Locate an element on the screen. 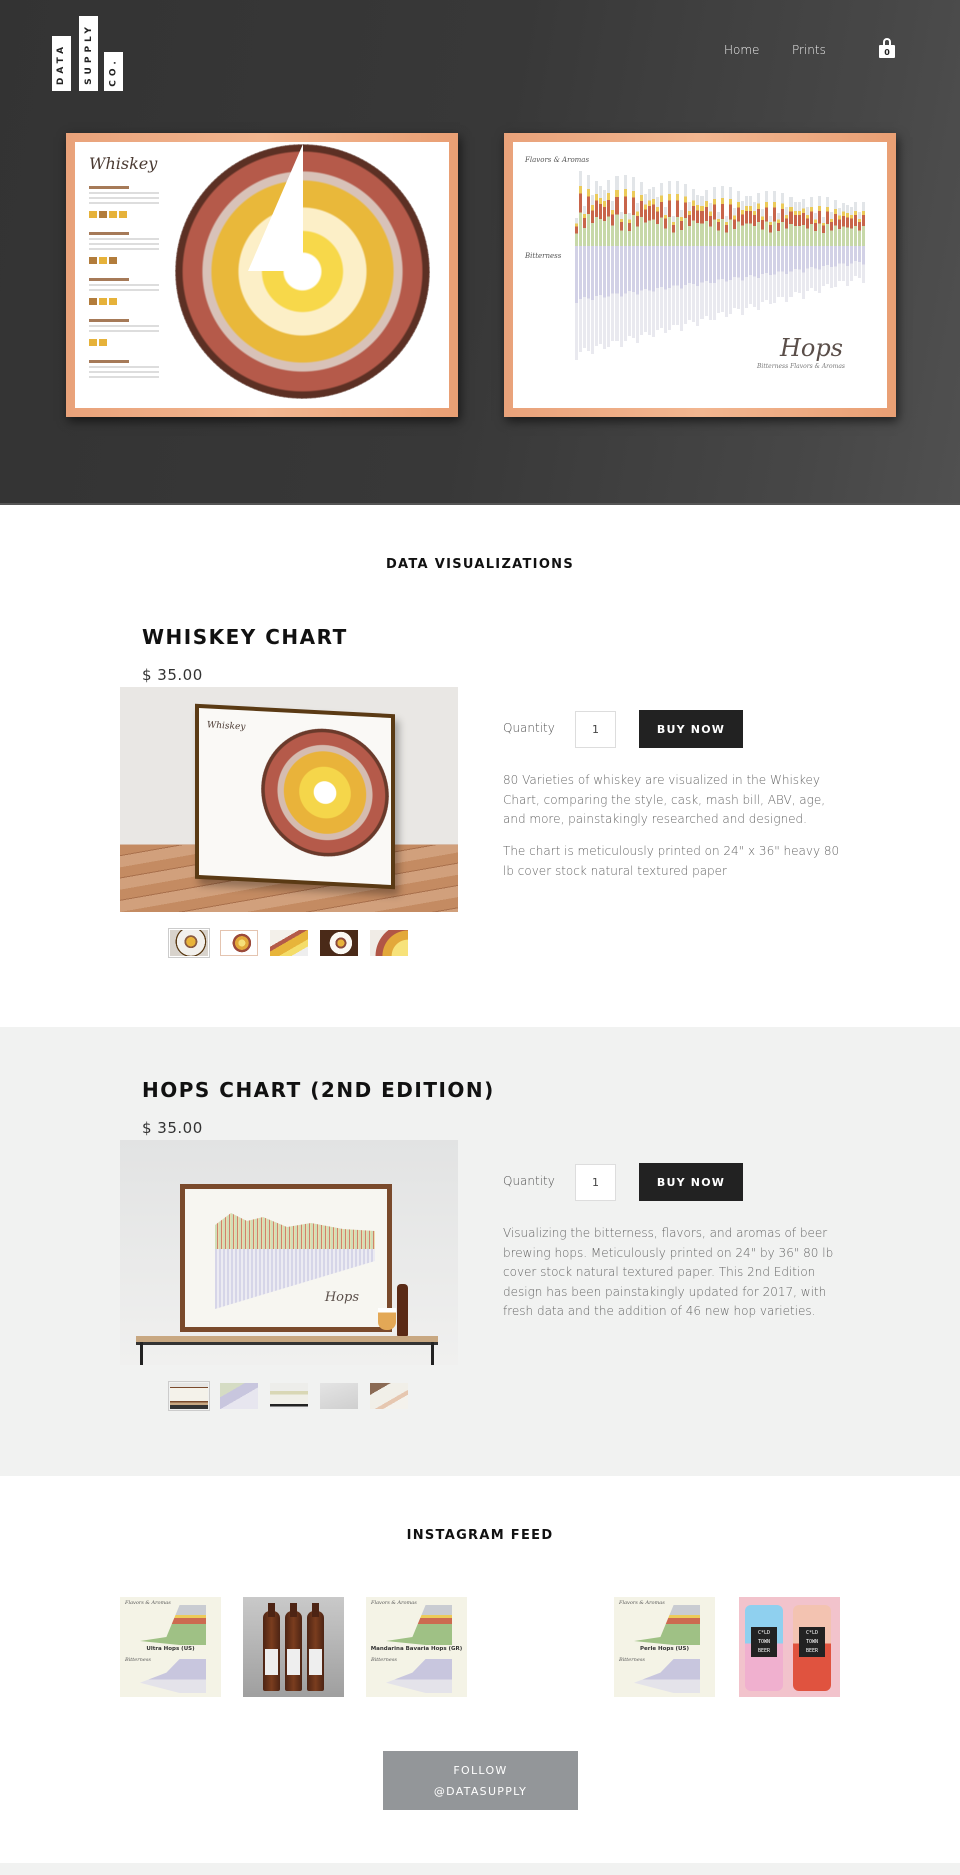 The height and width of the screenshot is (1875, 960). thumbnail-strip is located at coordinates (288, 1396).